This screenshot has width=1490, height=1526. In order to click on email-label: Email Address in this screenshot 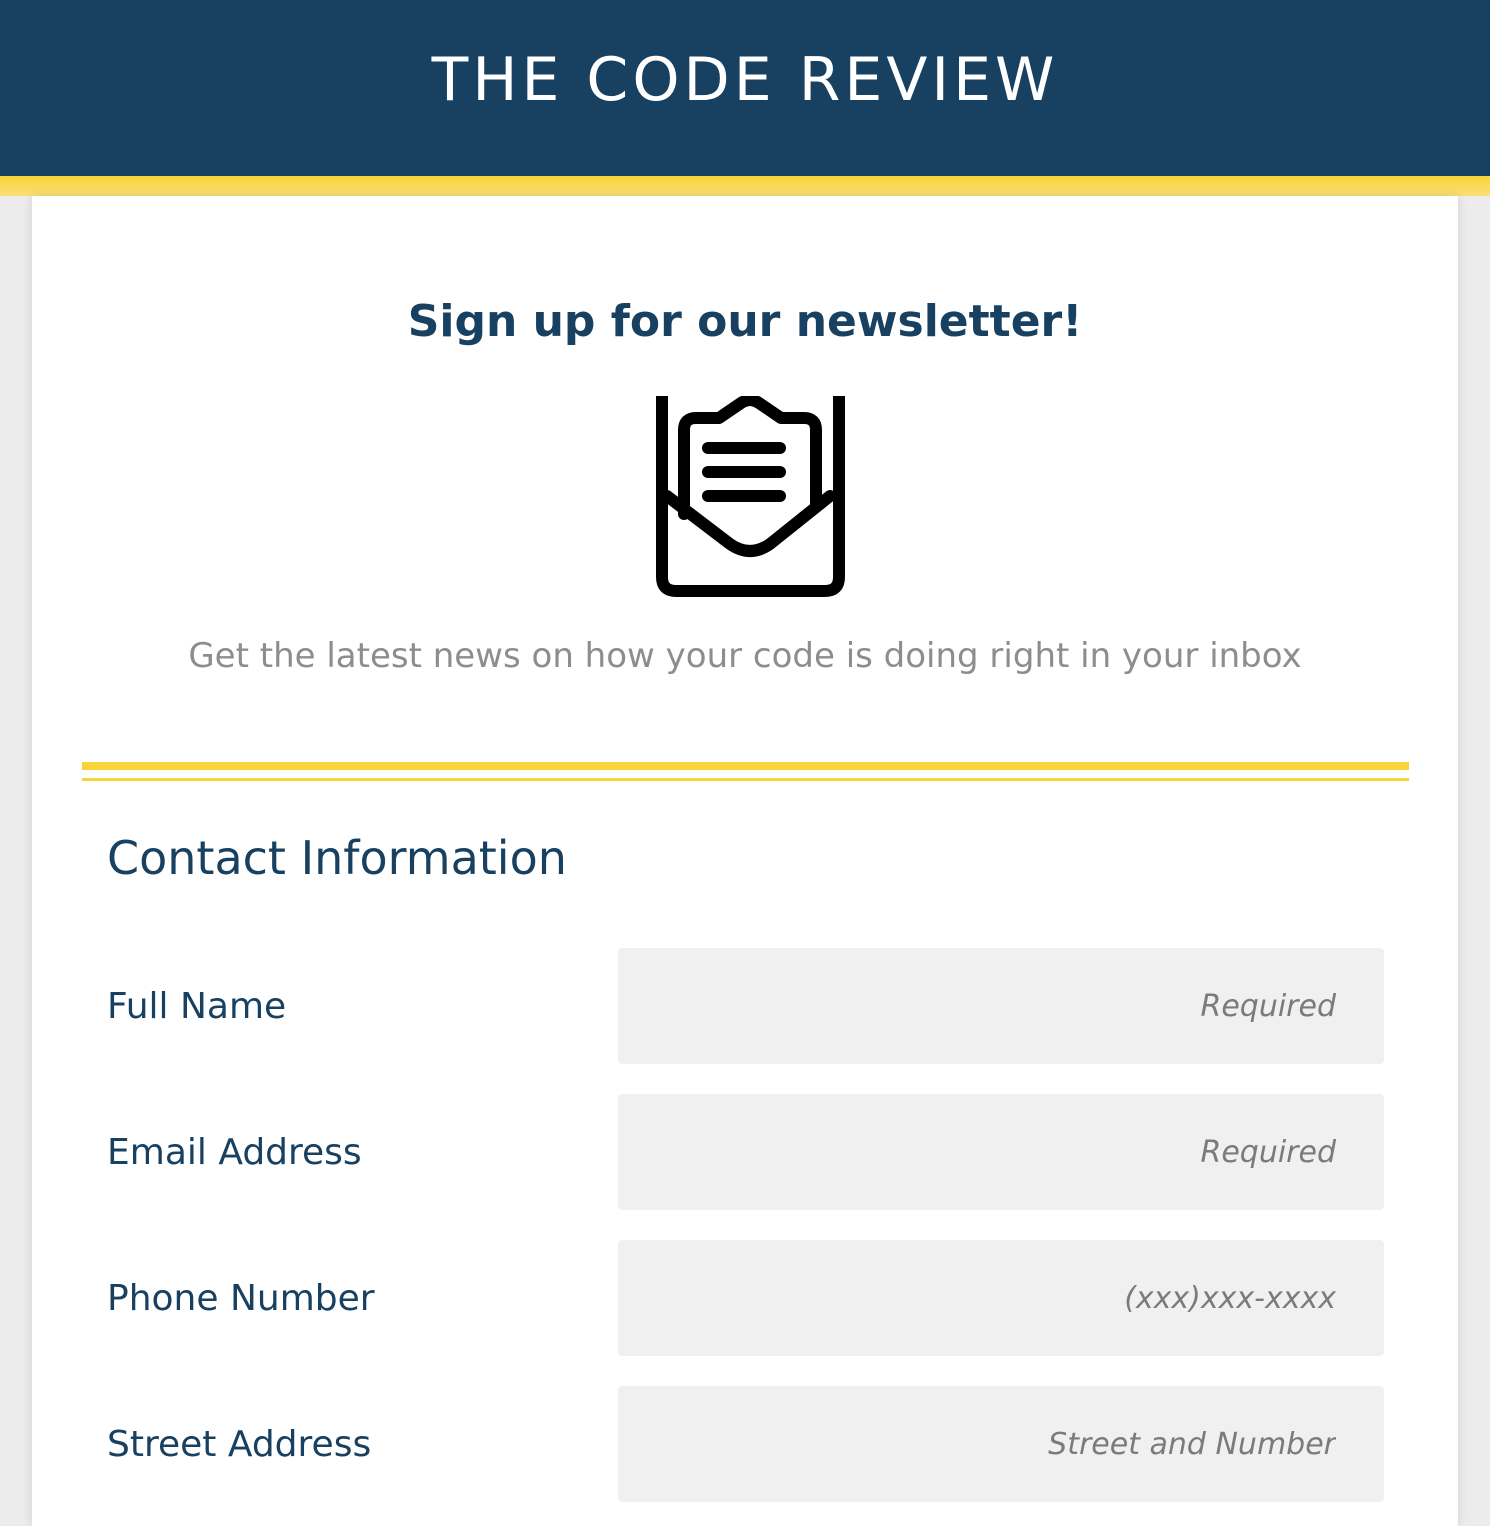, I will do `click(234, 1152)`.